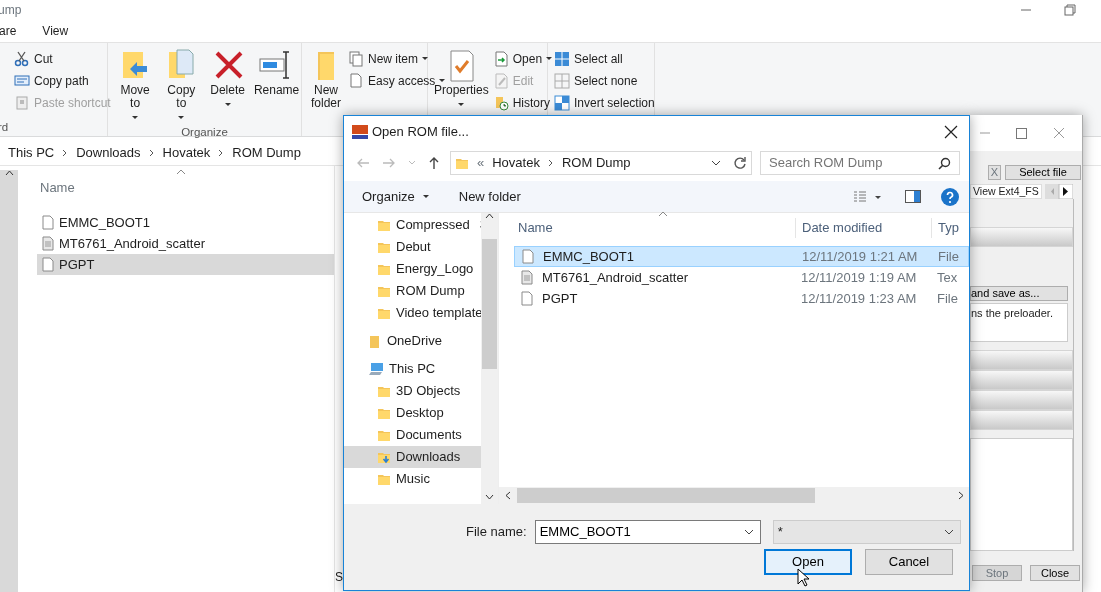  Describe the element at coordinates (360, 131) in the screenshot. I see `app-logo-icon` at that location.